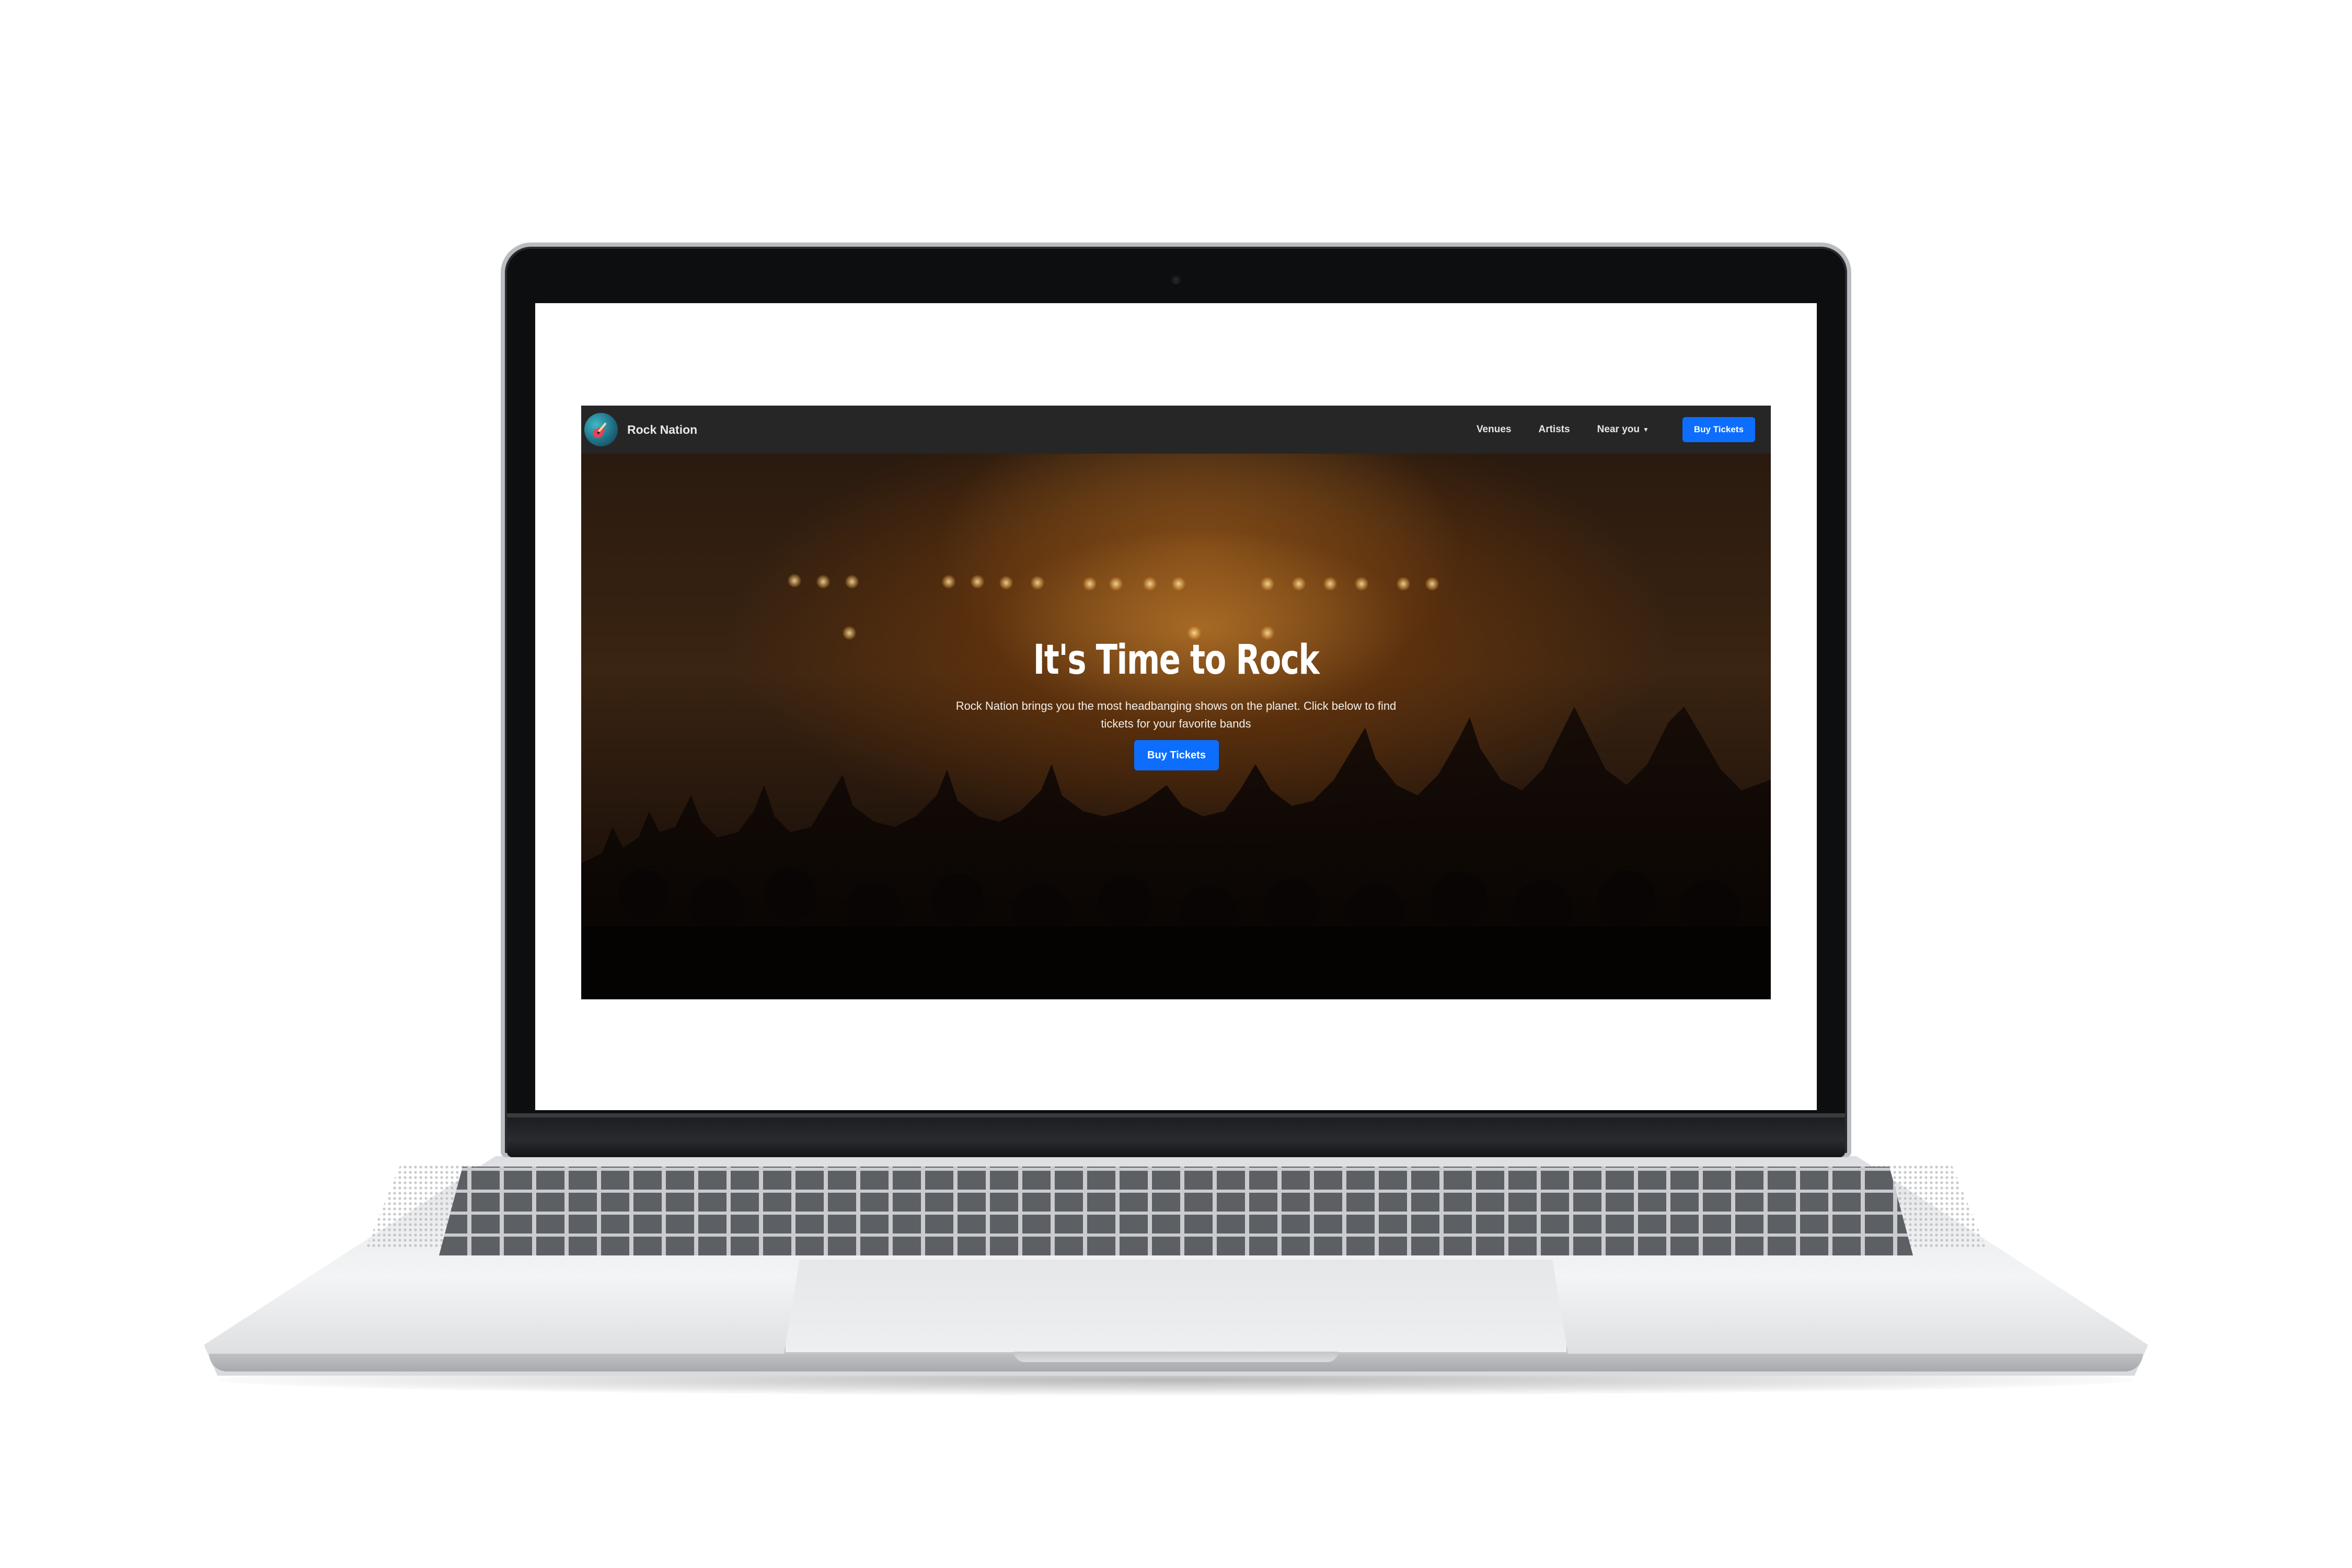  Describe the element at coordinates (1645, 429) in the screenshot. I see `caret-down-icon: ▼` at that location.